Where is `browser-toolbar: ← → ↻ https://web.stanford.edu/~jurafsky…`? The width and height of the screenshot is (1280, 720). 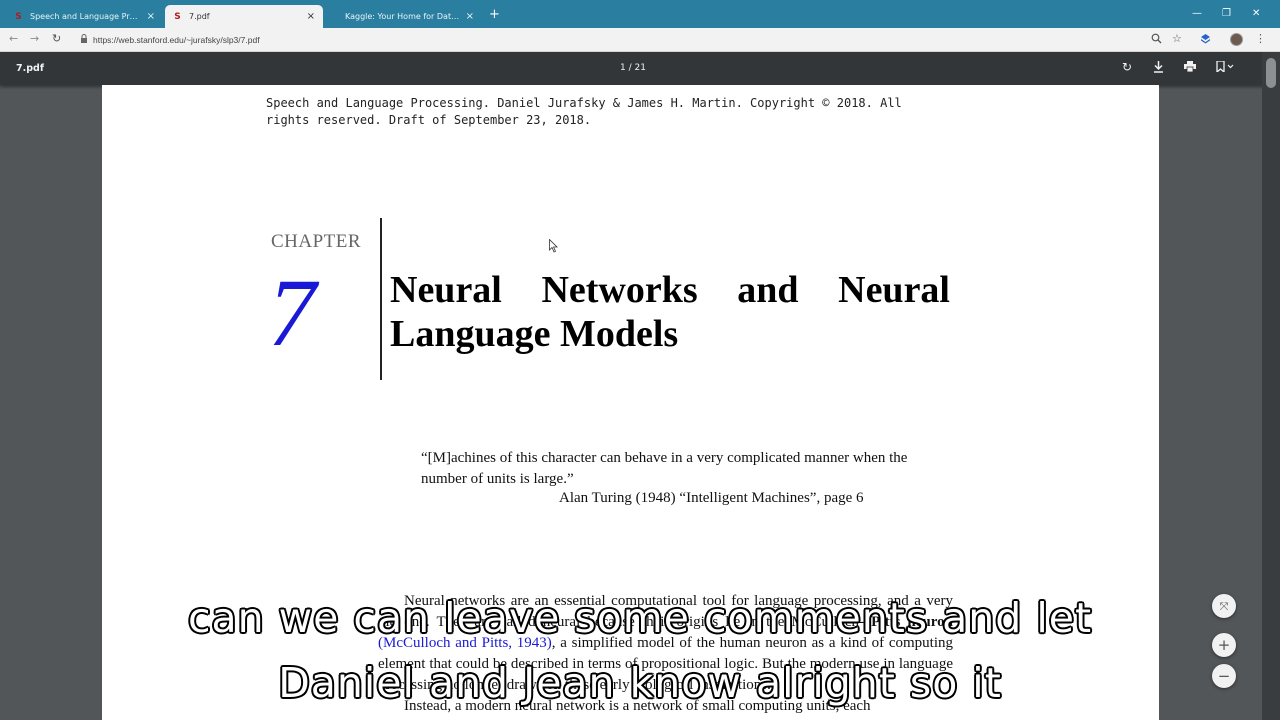
browser-toolbar: ← → ↻ https://web.stanford.edu/~jurafsky… is located at coordinates (640, 40).